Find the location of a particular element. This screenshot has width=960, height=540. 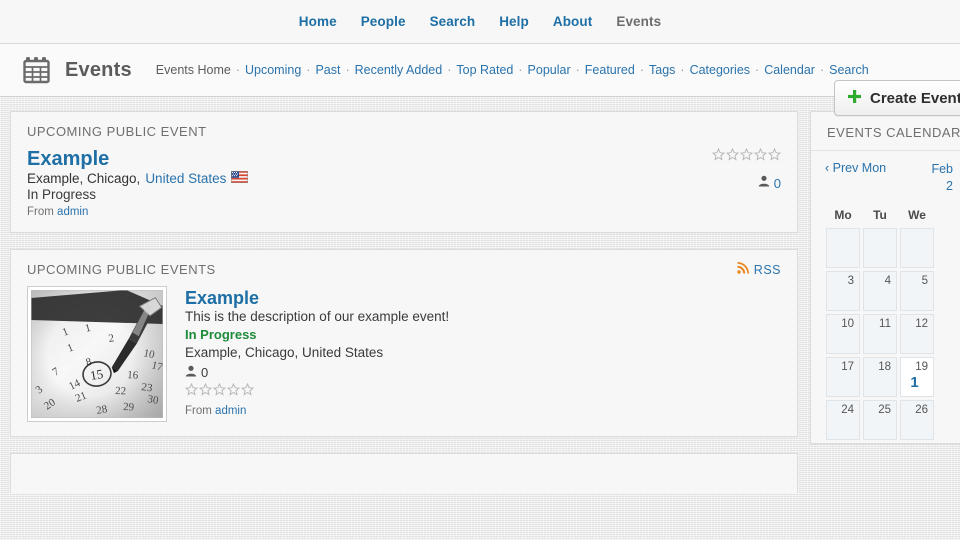

calendar-month: Feb is located at coordinates (942, 169).